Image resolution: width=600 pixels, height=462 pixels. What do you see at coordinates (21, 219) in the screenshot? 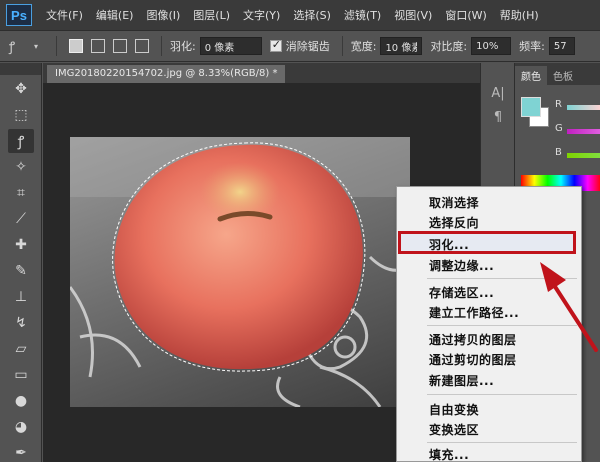
I see `eyedropper-tool-icon: ⟋` at bounding box center [21, 219].